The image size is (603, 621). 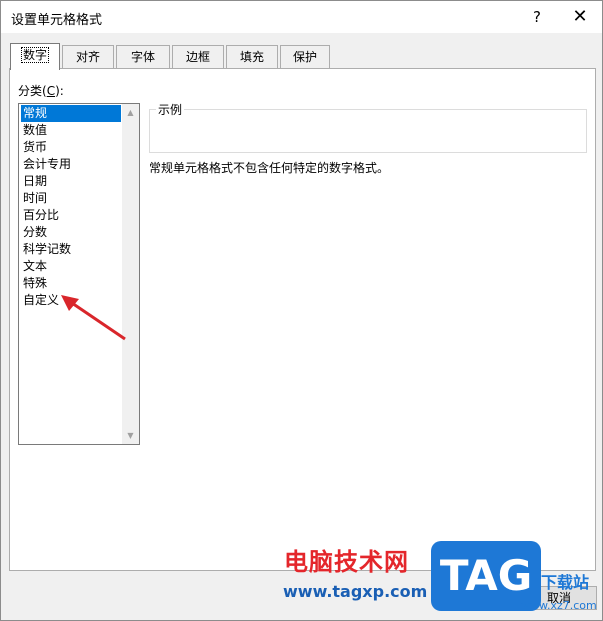 What do you see at coordinates (130, 274) in the screenshot?
I see `list-scrollbar: ▲ ▼` at bounding box center [130, 274].